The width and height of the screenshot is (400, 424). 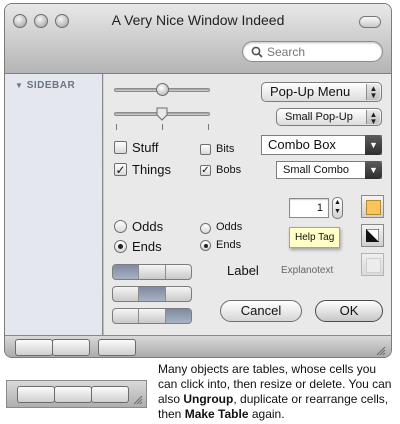 I want to click on checkbox-bits, so click(x=205, y=149).